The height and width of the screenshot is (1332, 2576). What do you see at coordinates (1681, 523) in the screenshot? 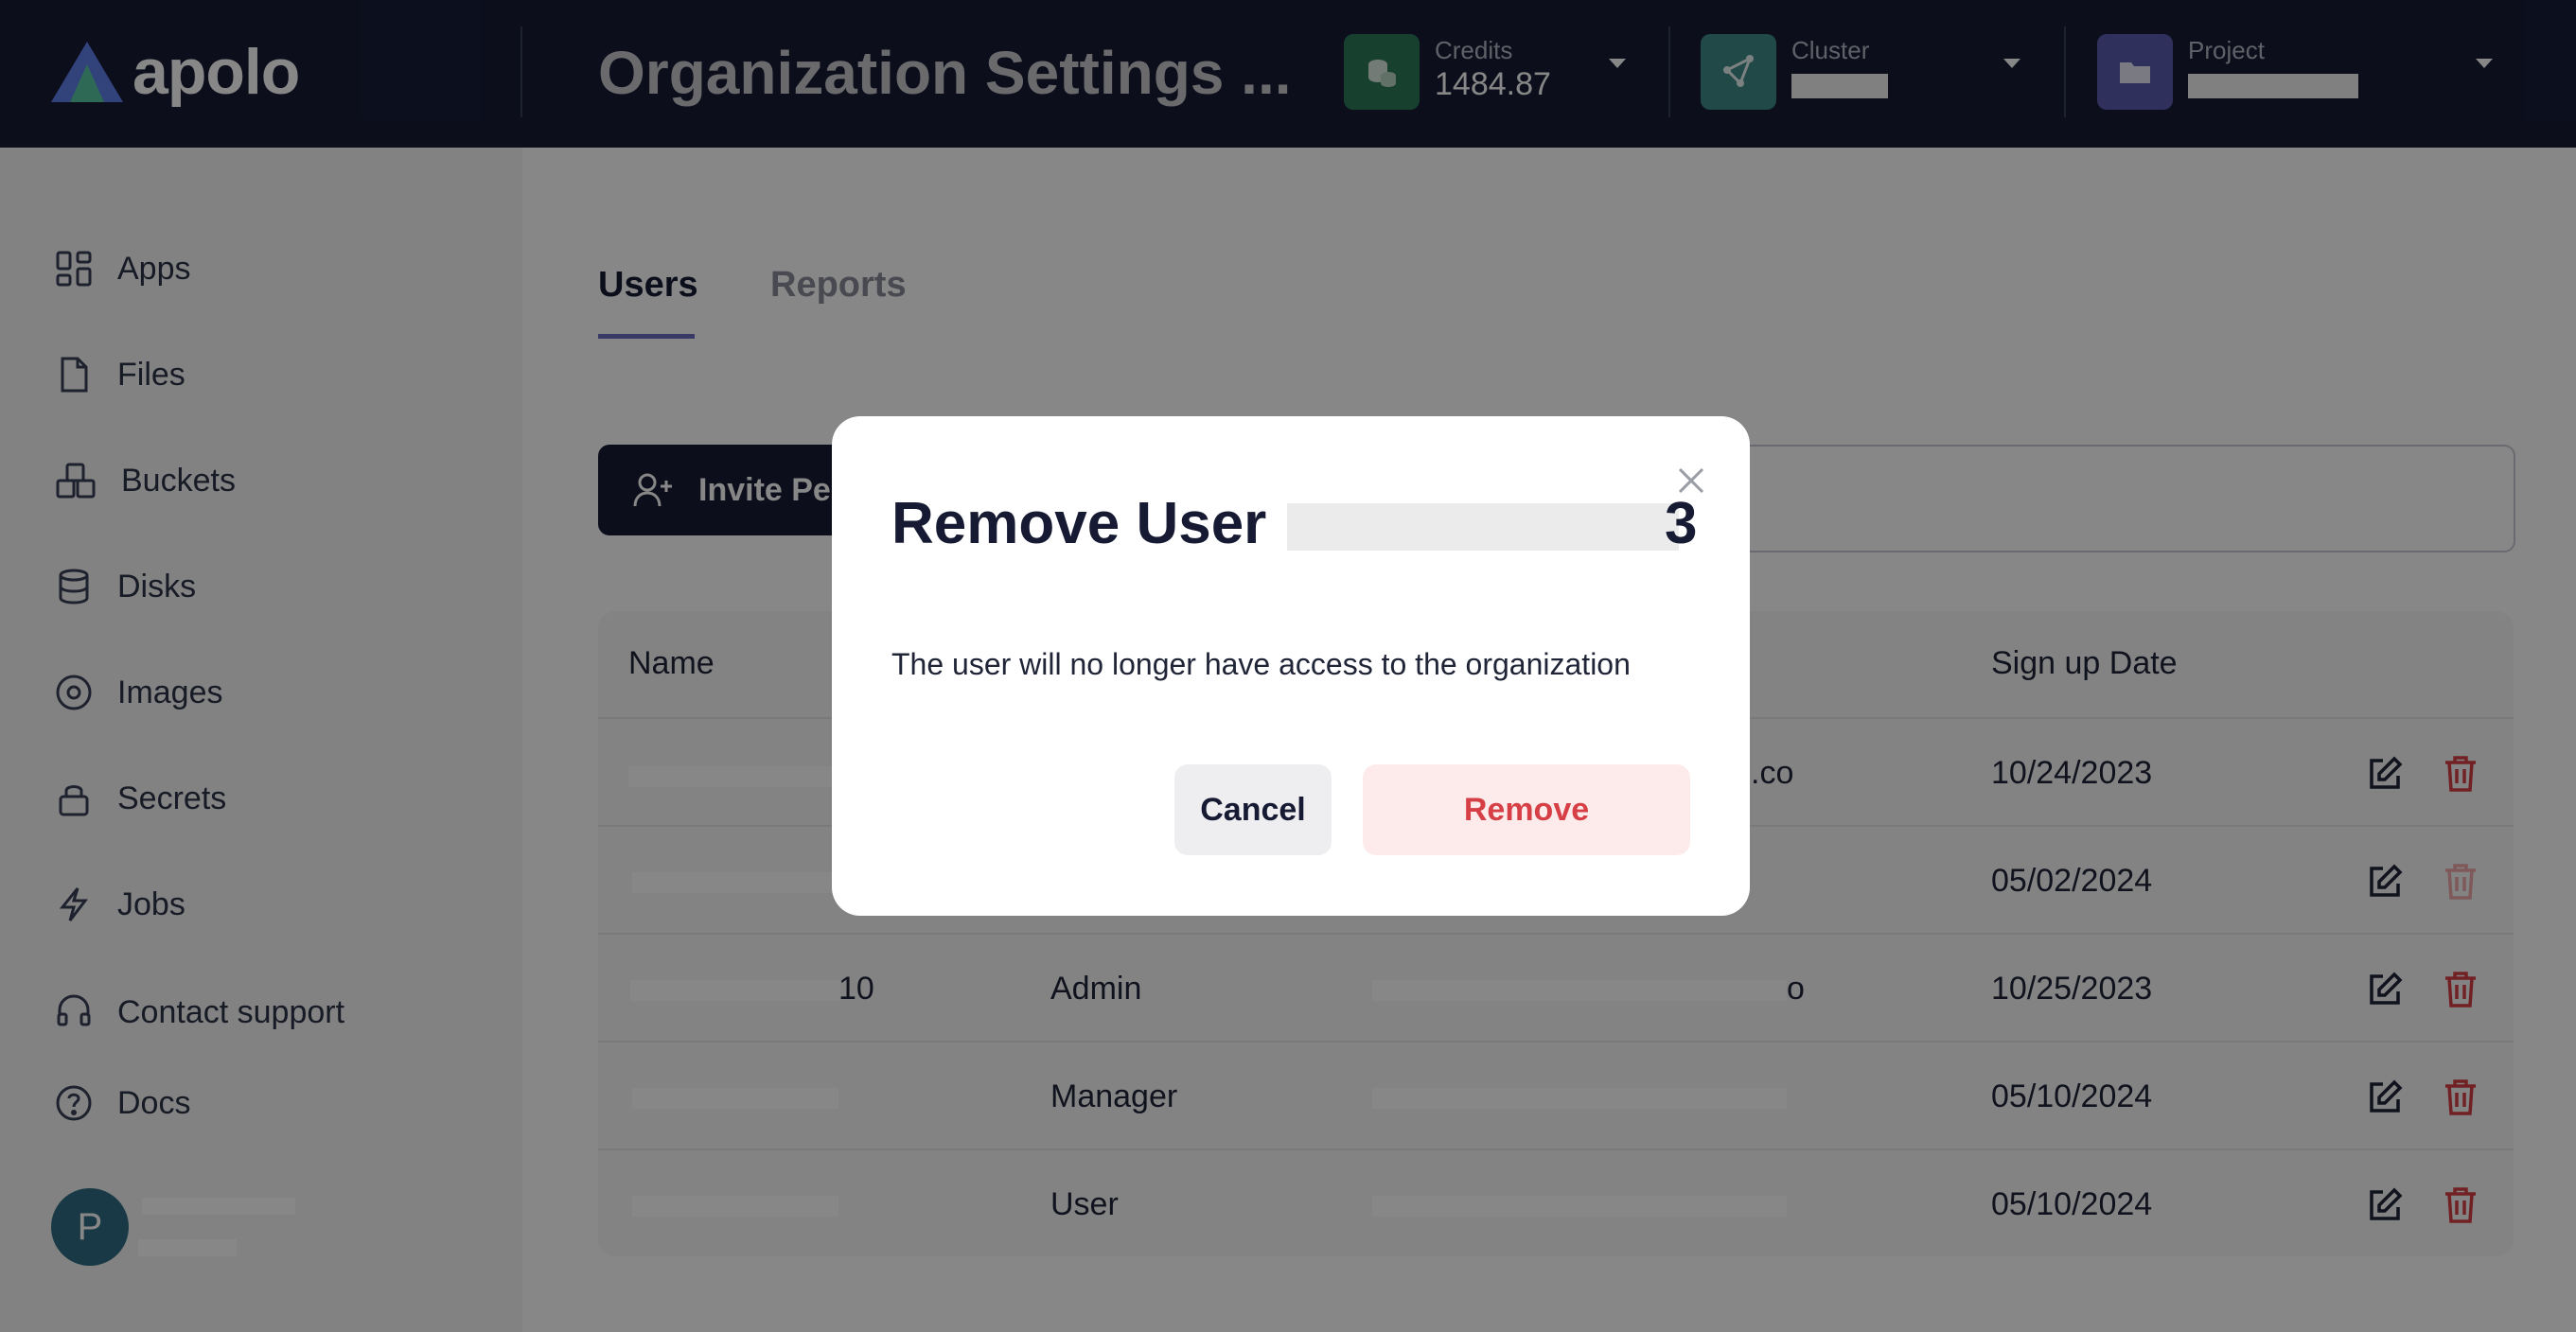
I see `dialog-title-tail: 3` at bounding box center [1681, 523].